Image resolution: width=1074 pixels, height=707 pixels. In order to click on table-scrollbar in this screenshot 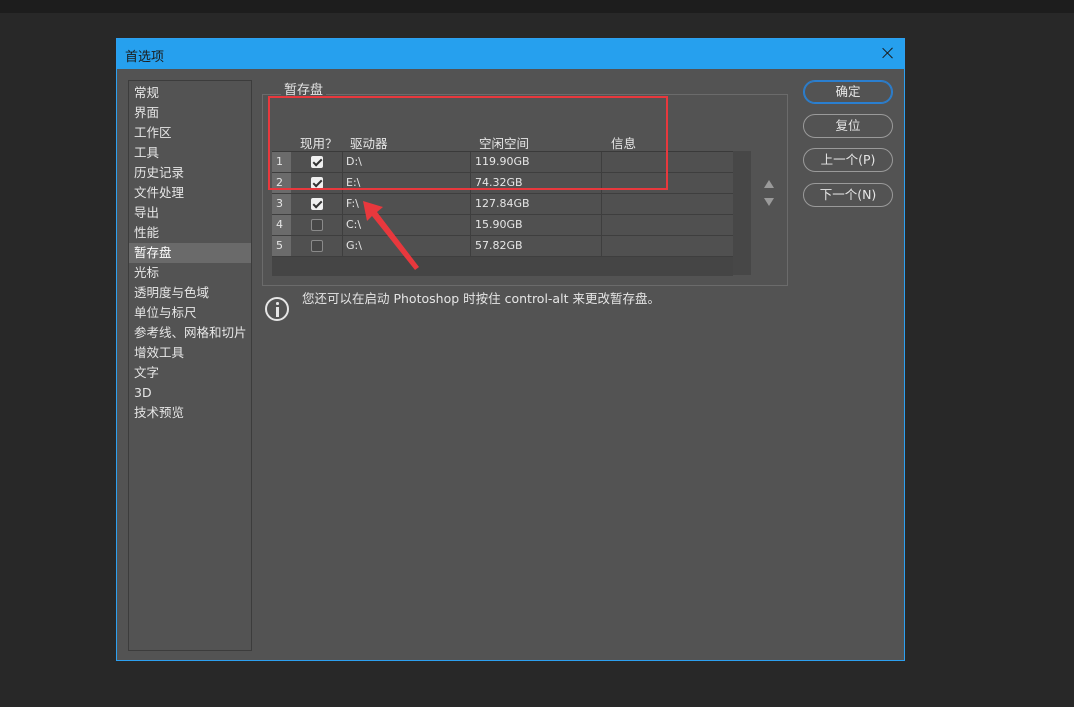, I will do `click(742, 213)`.